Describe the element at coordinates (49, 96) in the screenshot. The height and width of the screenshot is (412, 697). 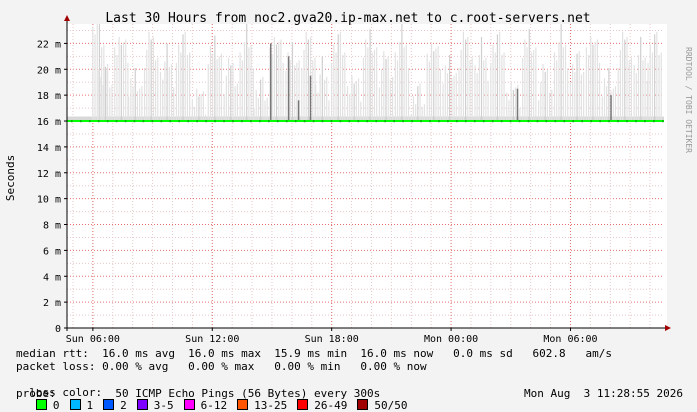
I see `y-tick-label: 18 m` at that location.